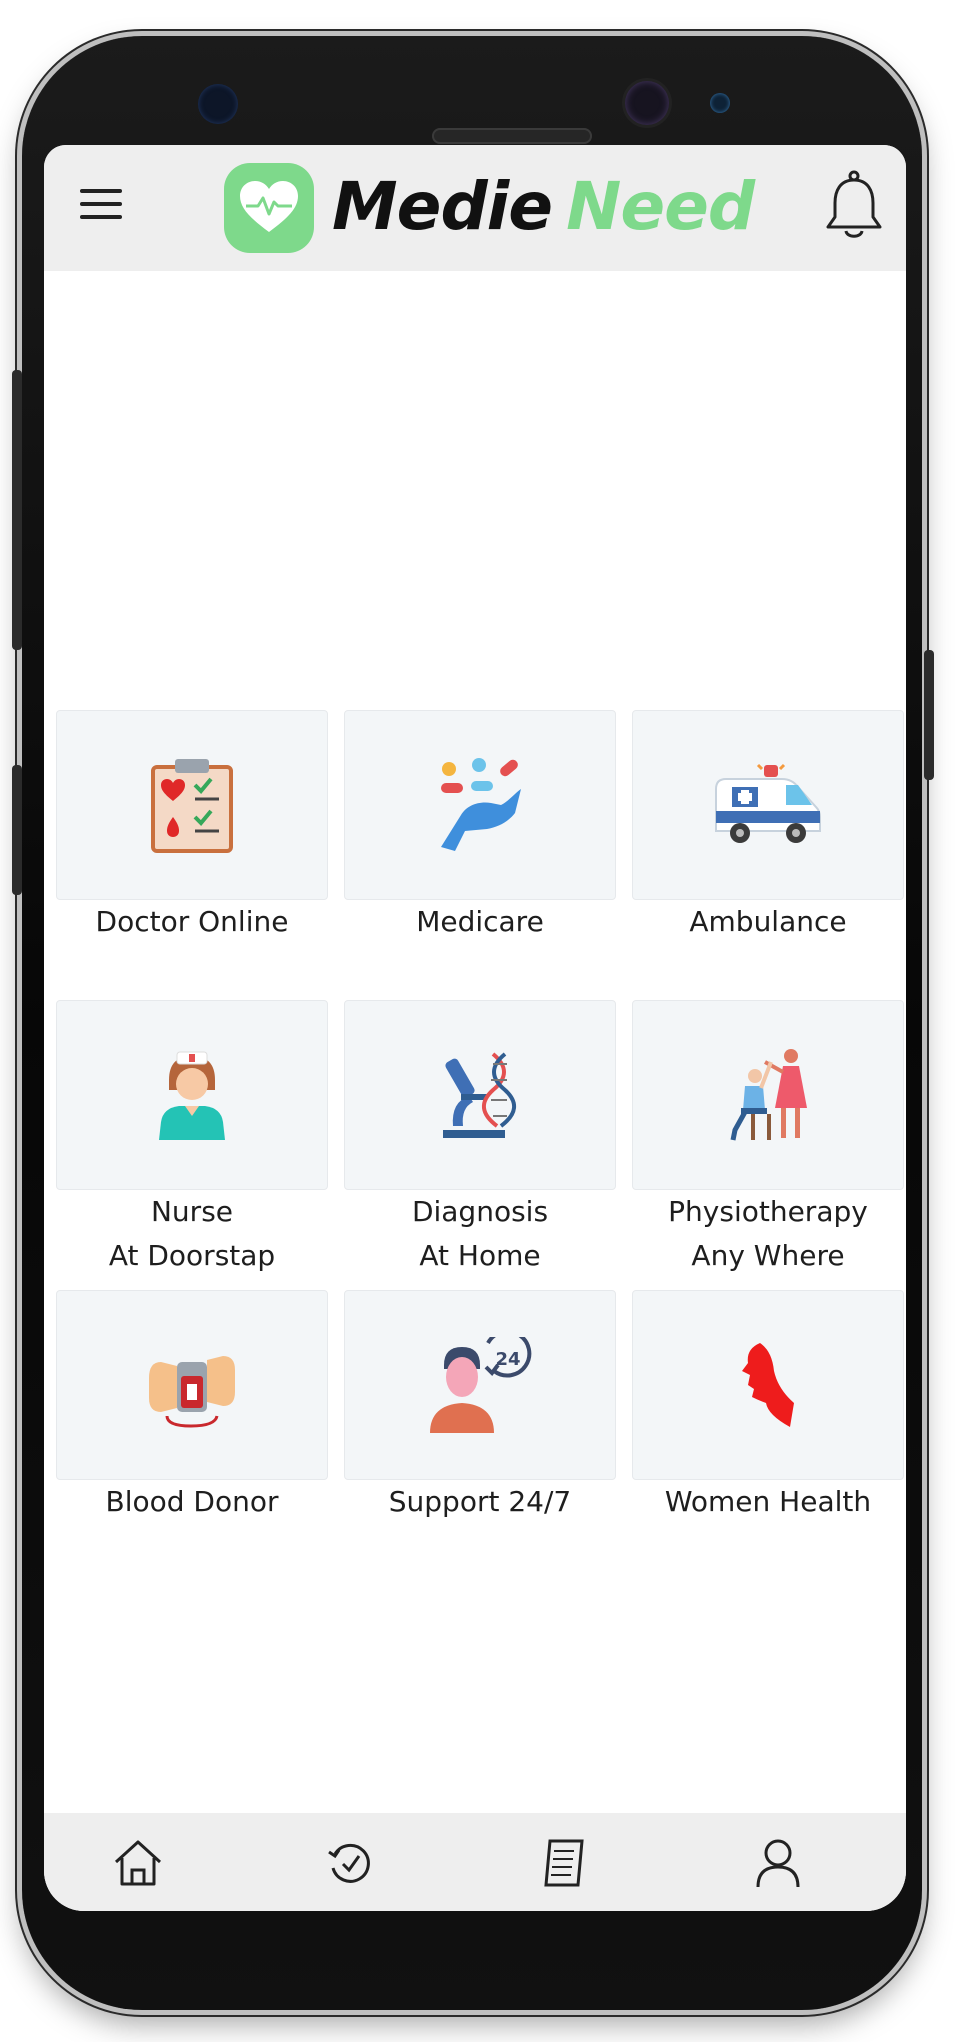  I want to click on blood-bag-icon, so click(192, 1392).